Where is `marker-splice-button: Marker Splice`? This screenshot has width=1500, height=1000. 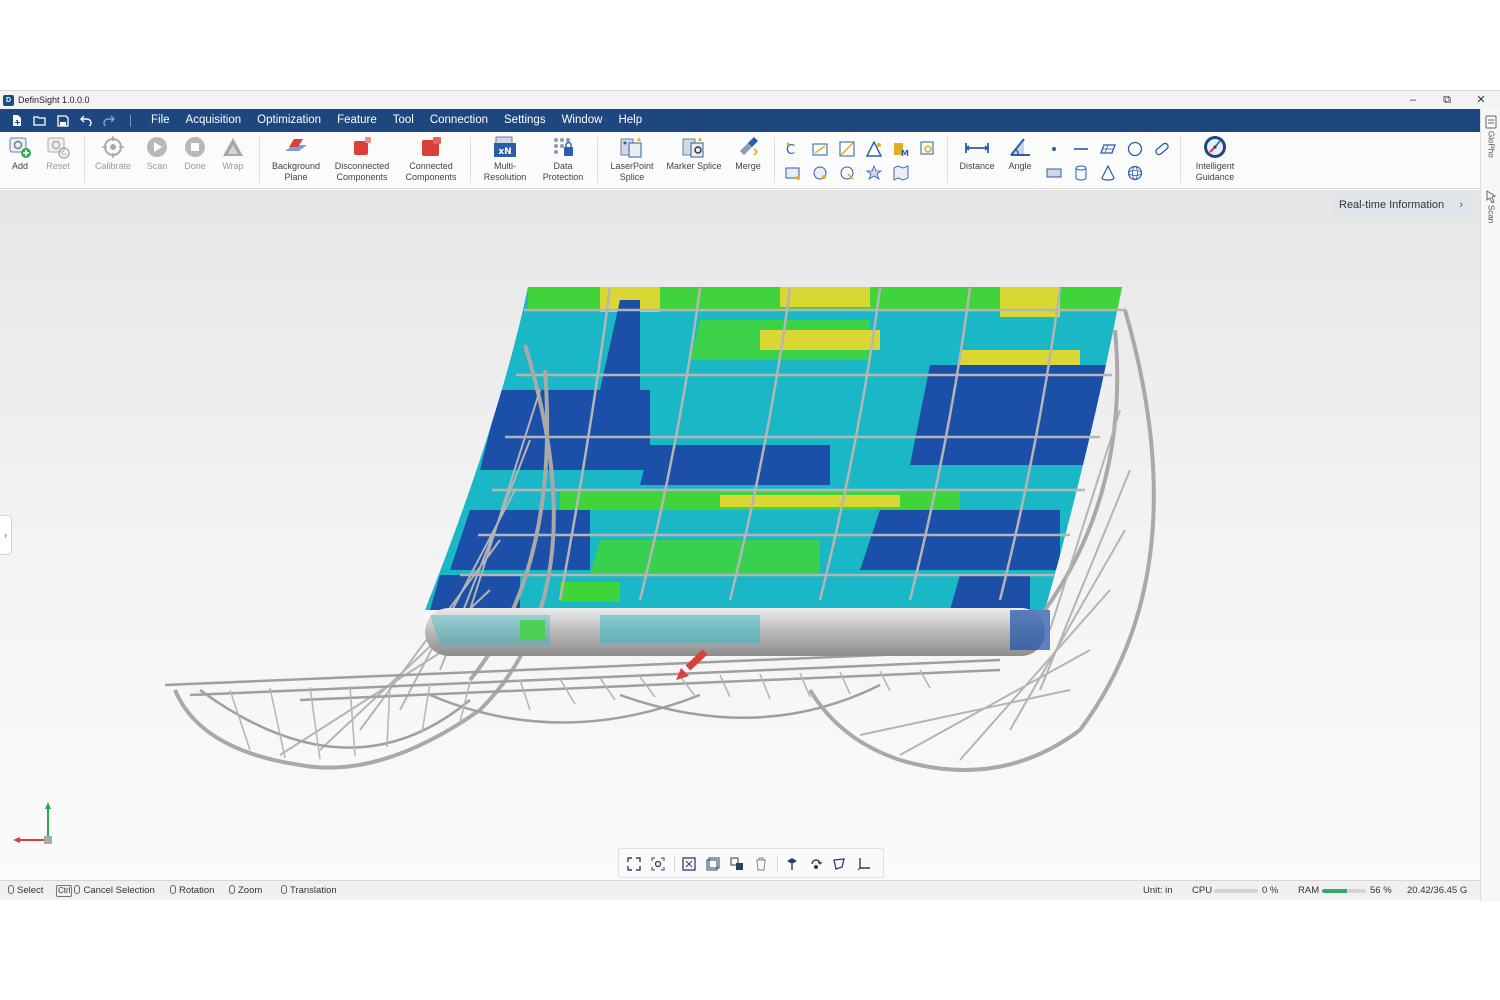 marker-splice-button: Marker Splice is located at coordinates (694, 153).